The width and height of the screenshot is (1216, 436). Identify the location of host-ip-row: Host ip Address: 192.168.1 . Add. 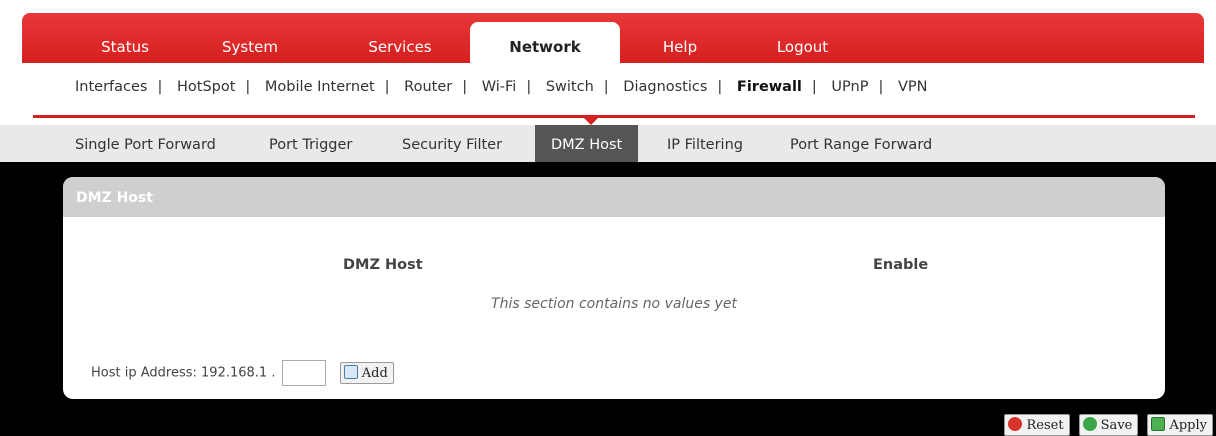
(242, 373).